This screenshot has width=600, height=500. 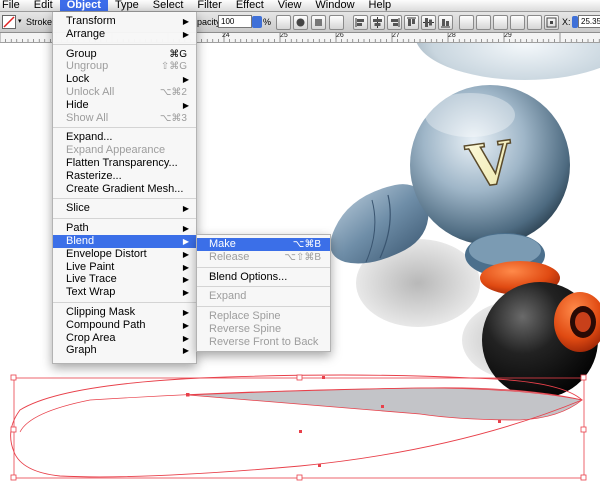 What do you see at coordinates (124, 350) in the screenshot?
I see `menu-item-graph: Graph ▶` at bounding box center [124, 350].